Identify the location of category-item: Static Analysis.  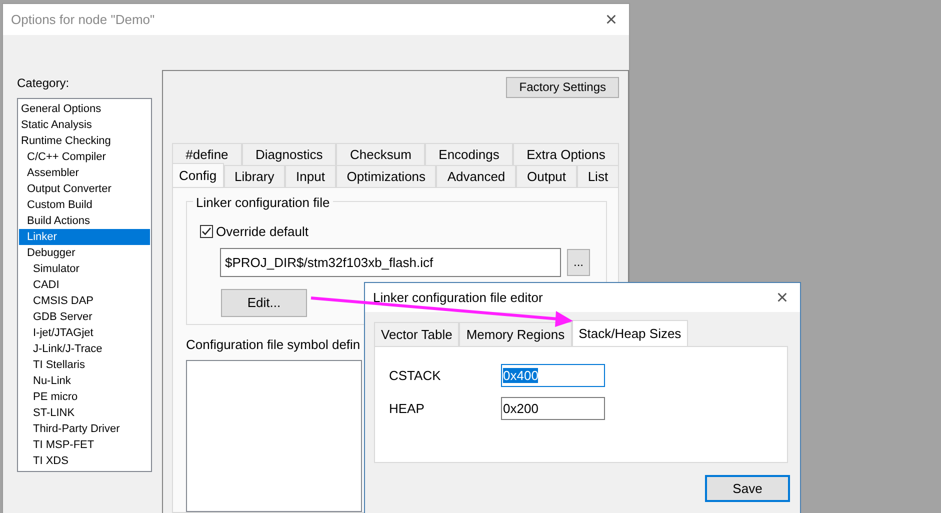
(84, 125).